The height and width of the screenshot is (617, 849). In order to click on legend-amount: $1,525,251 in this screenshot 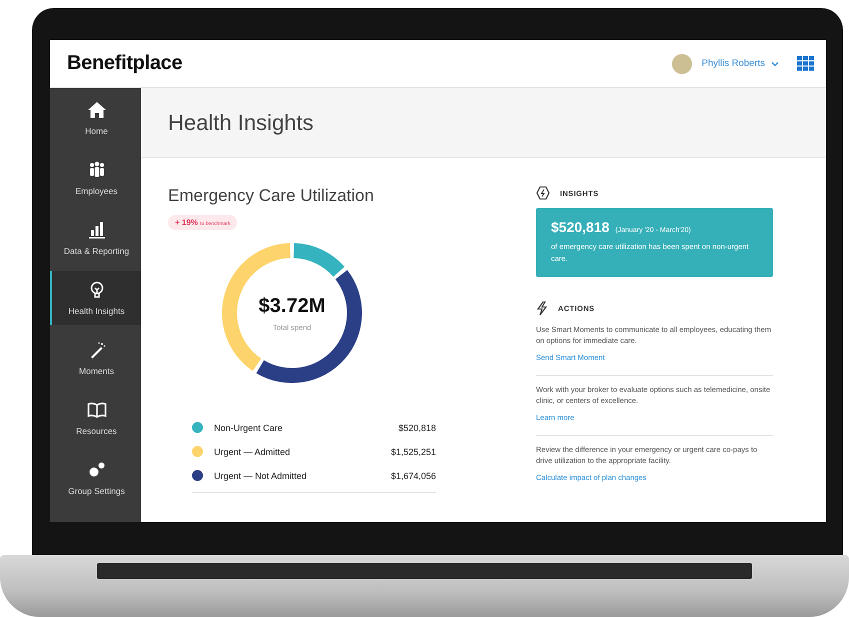, I will do `click(413, 451)`.